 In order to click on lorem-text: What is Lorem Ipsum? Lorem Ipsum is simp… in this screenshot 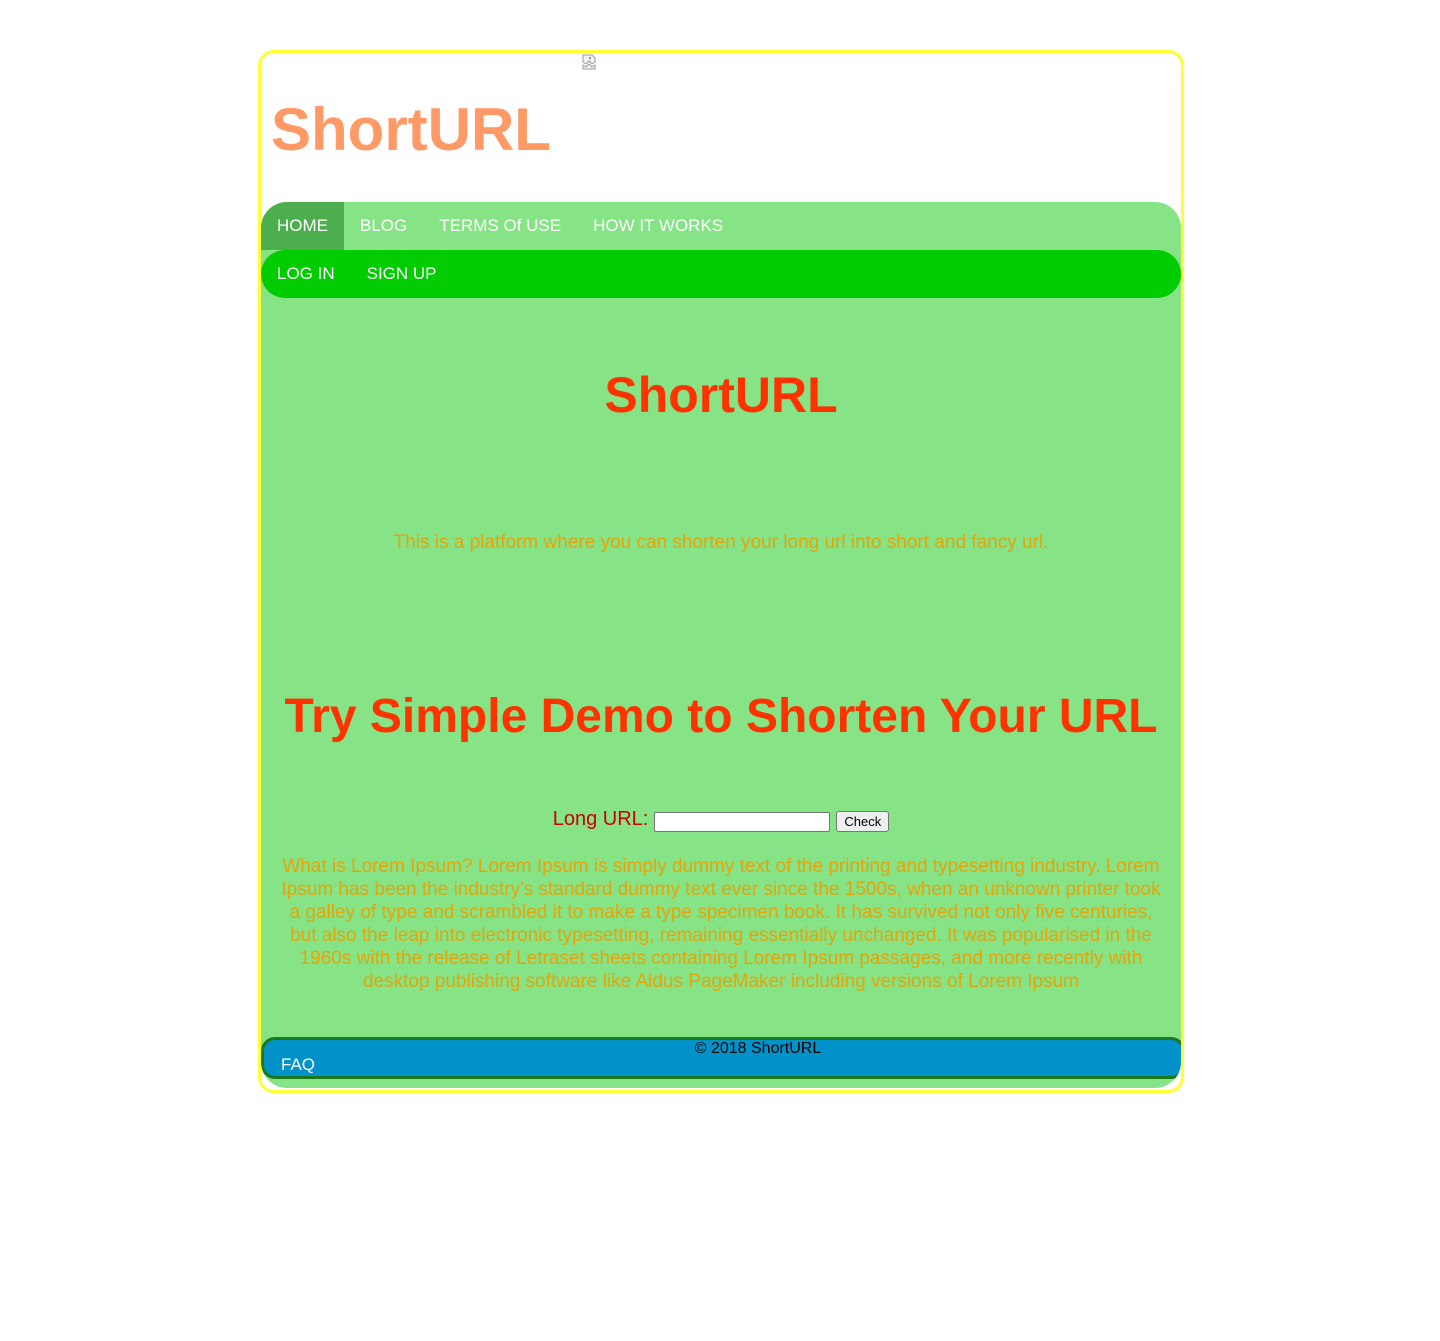, I will do `click(721, 924)`.